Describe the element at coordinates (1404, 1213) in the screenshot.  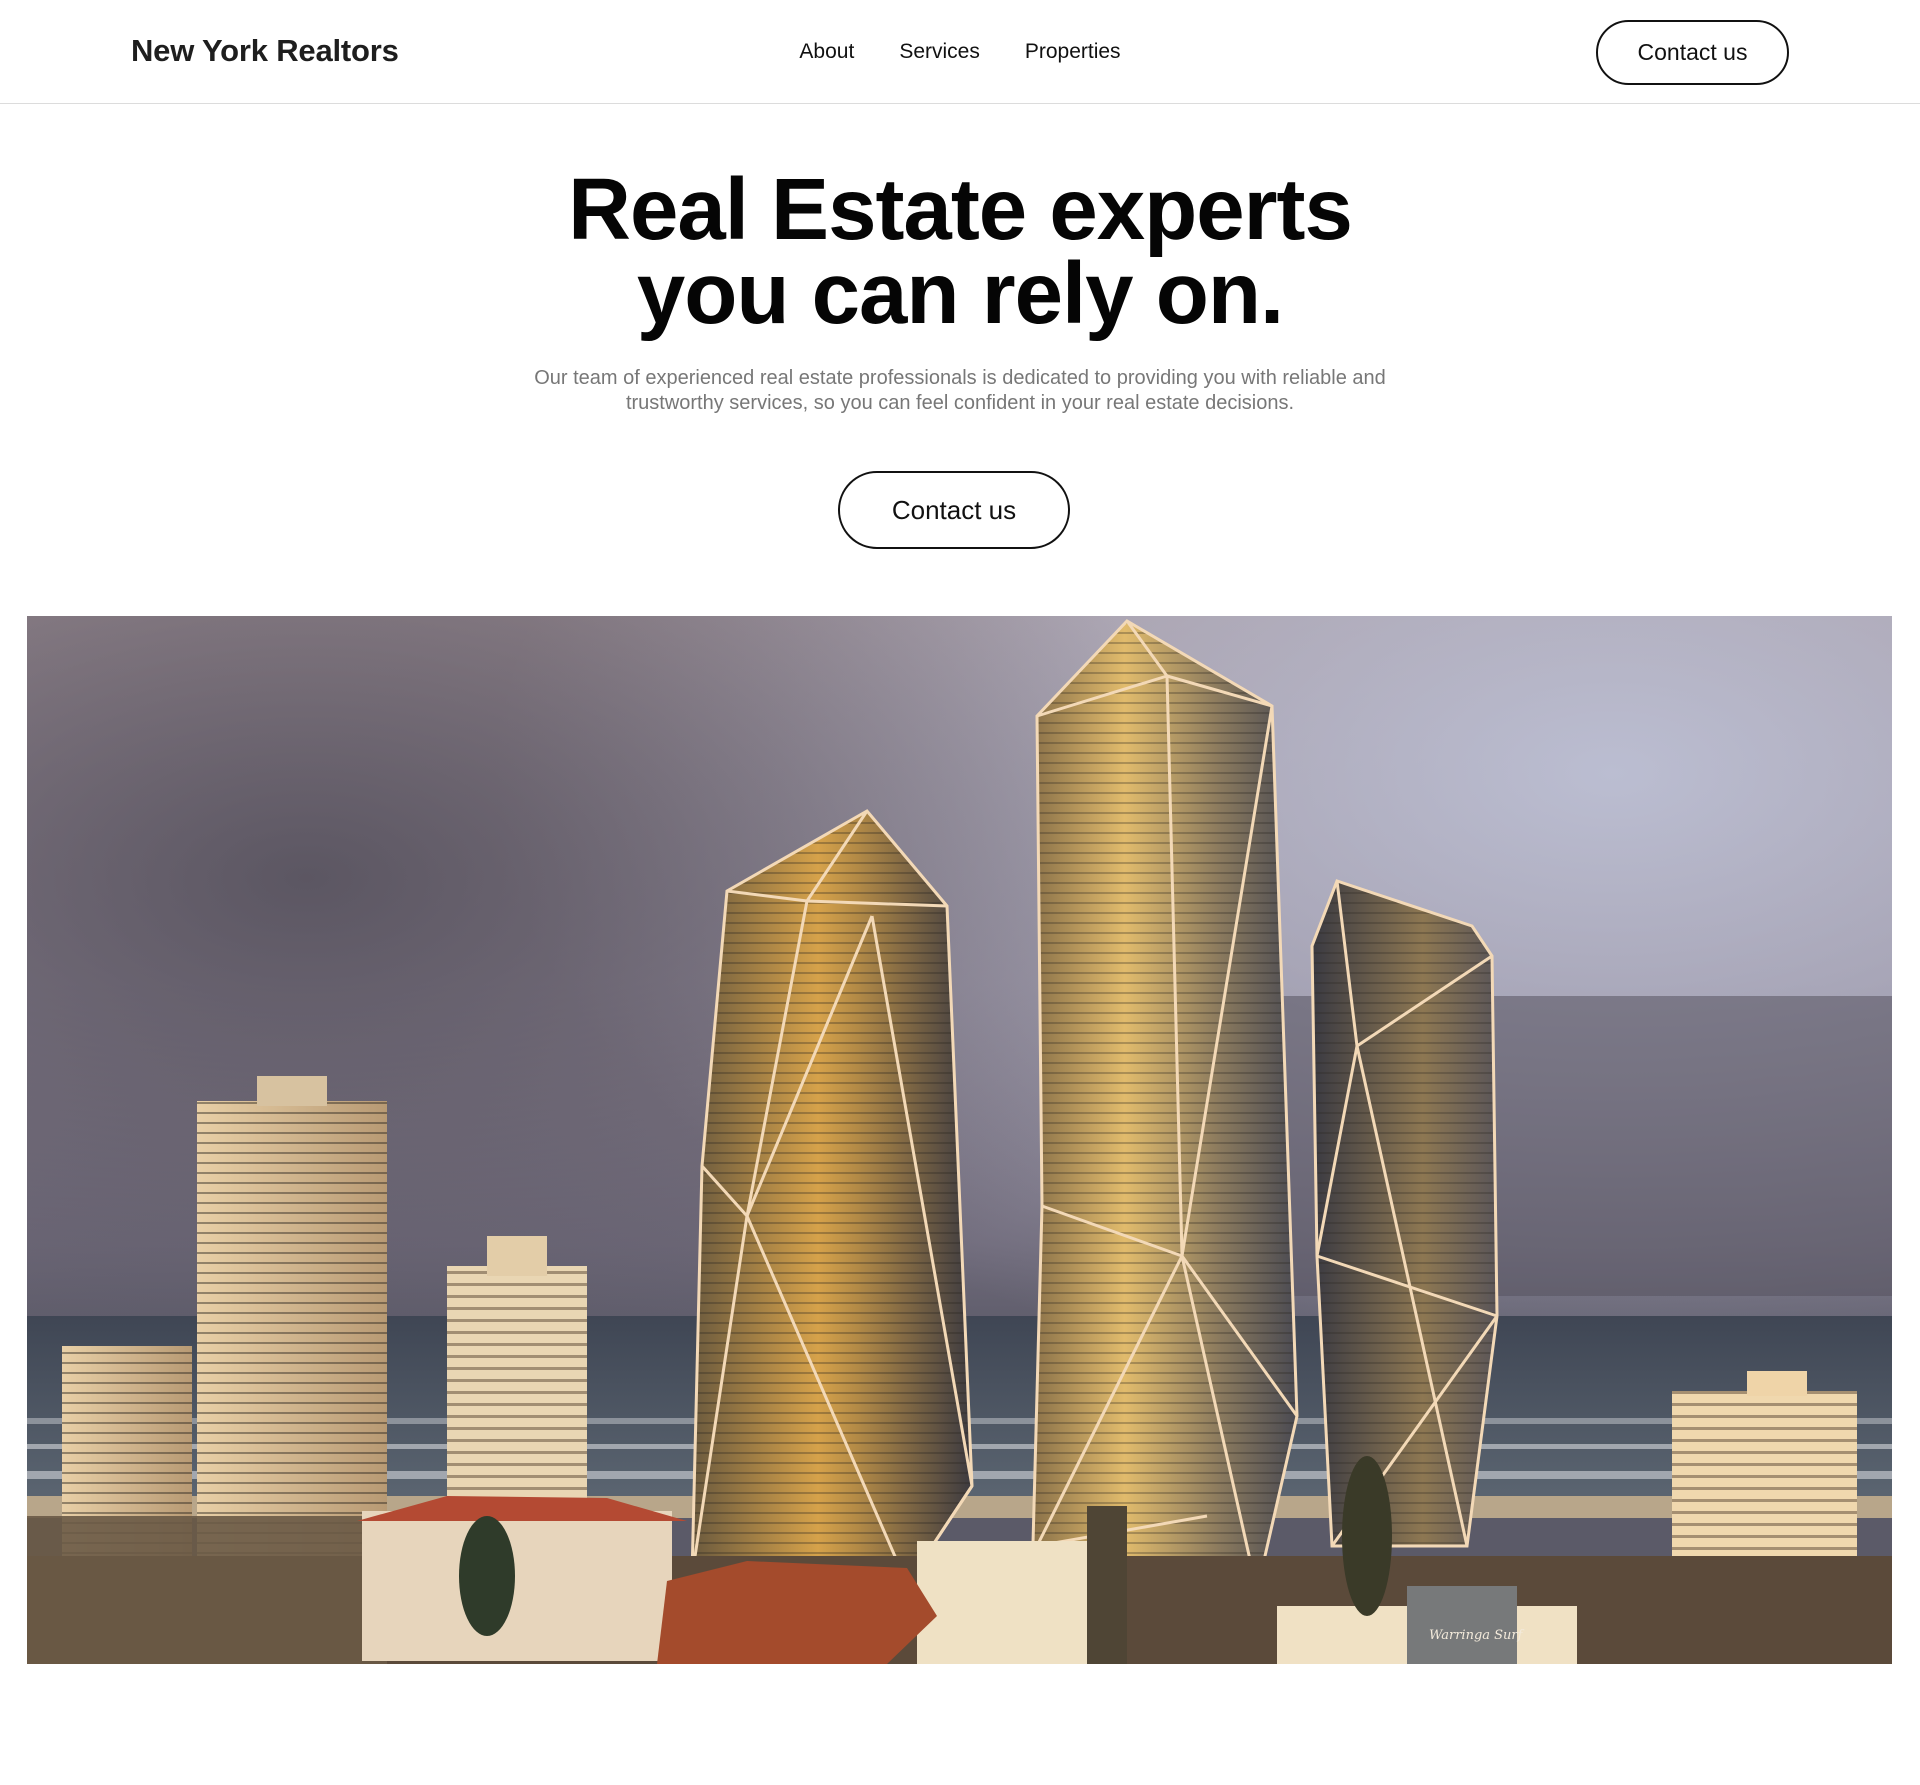
I see `tower-right` at that location.